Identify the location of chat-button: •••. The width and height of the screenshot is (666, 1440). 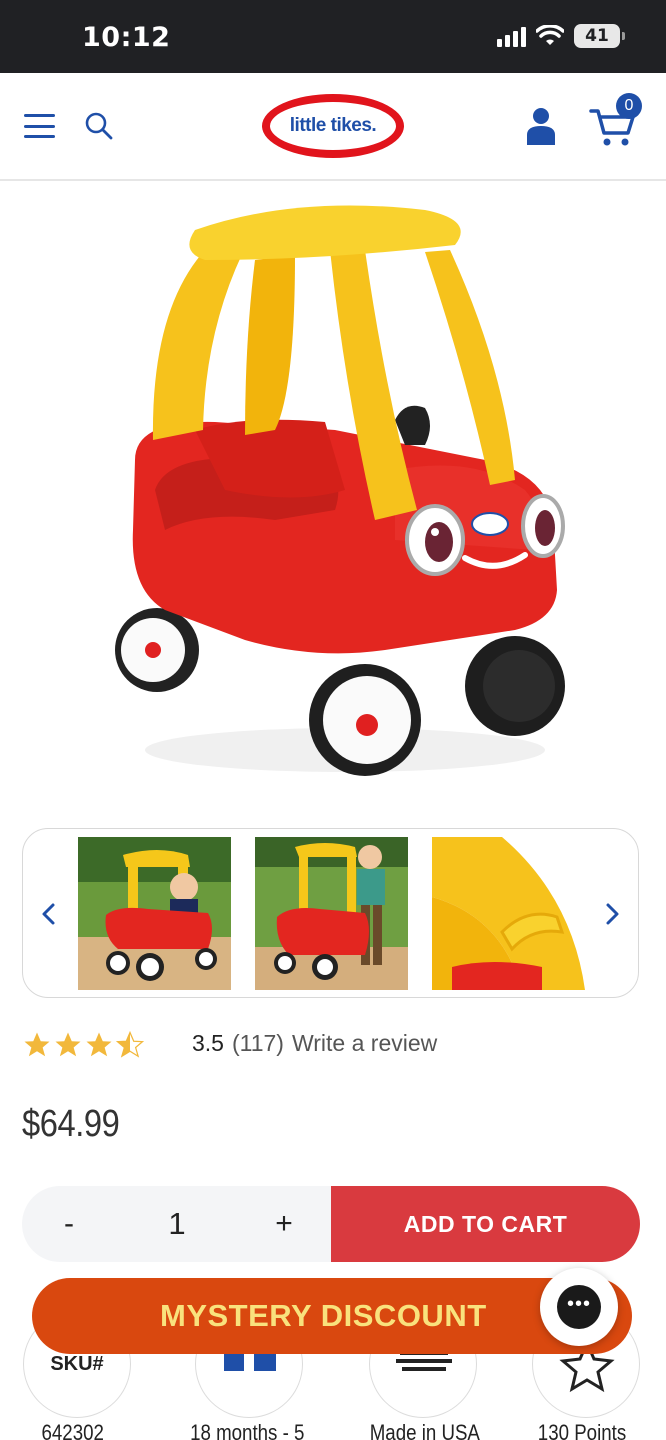
(579, 1307).